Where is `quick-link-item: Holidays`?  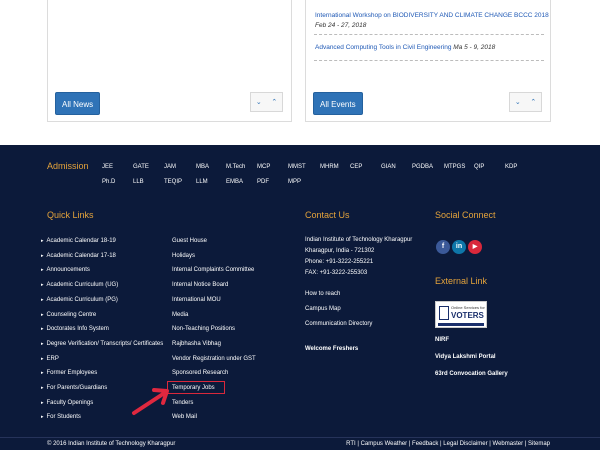 quick-link-item: Holidays is located at coordinates (183, 256).